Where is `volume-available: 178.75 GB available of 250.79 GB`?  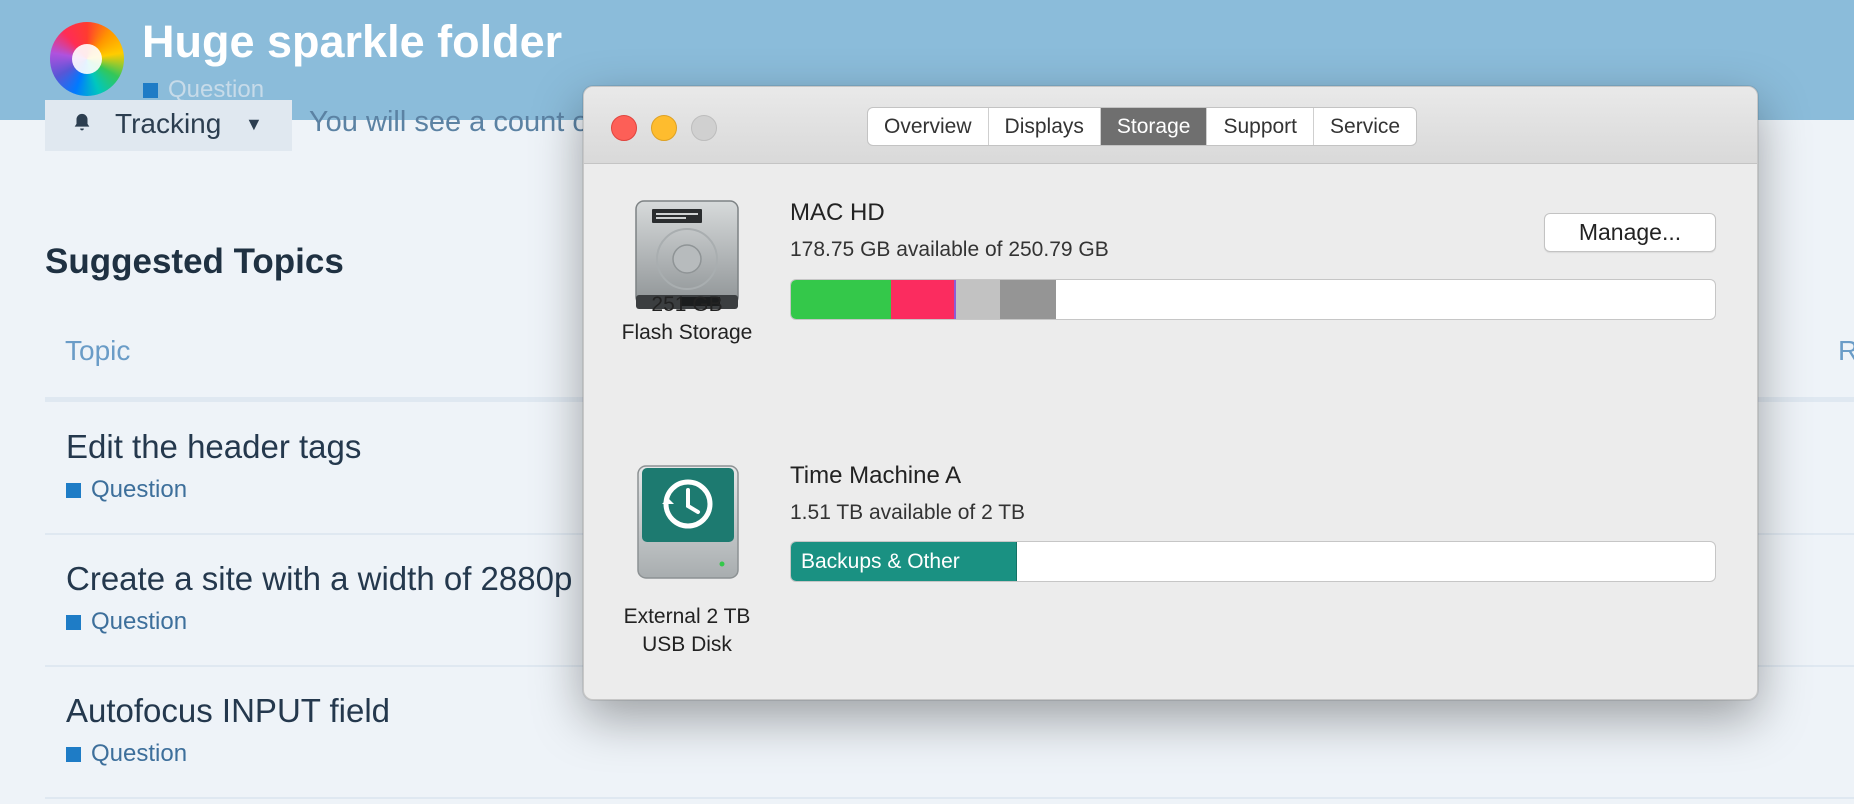
volume-available: 178.75 GB available of 250.79 GB is located at coordinates (949, 249).